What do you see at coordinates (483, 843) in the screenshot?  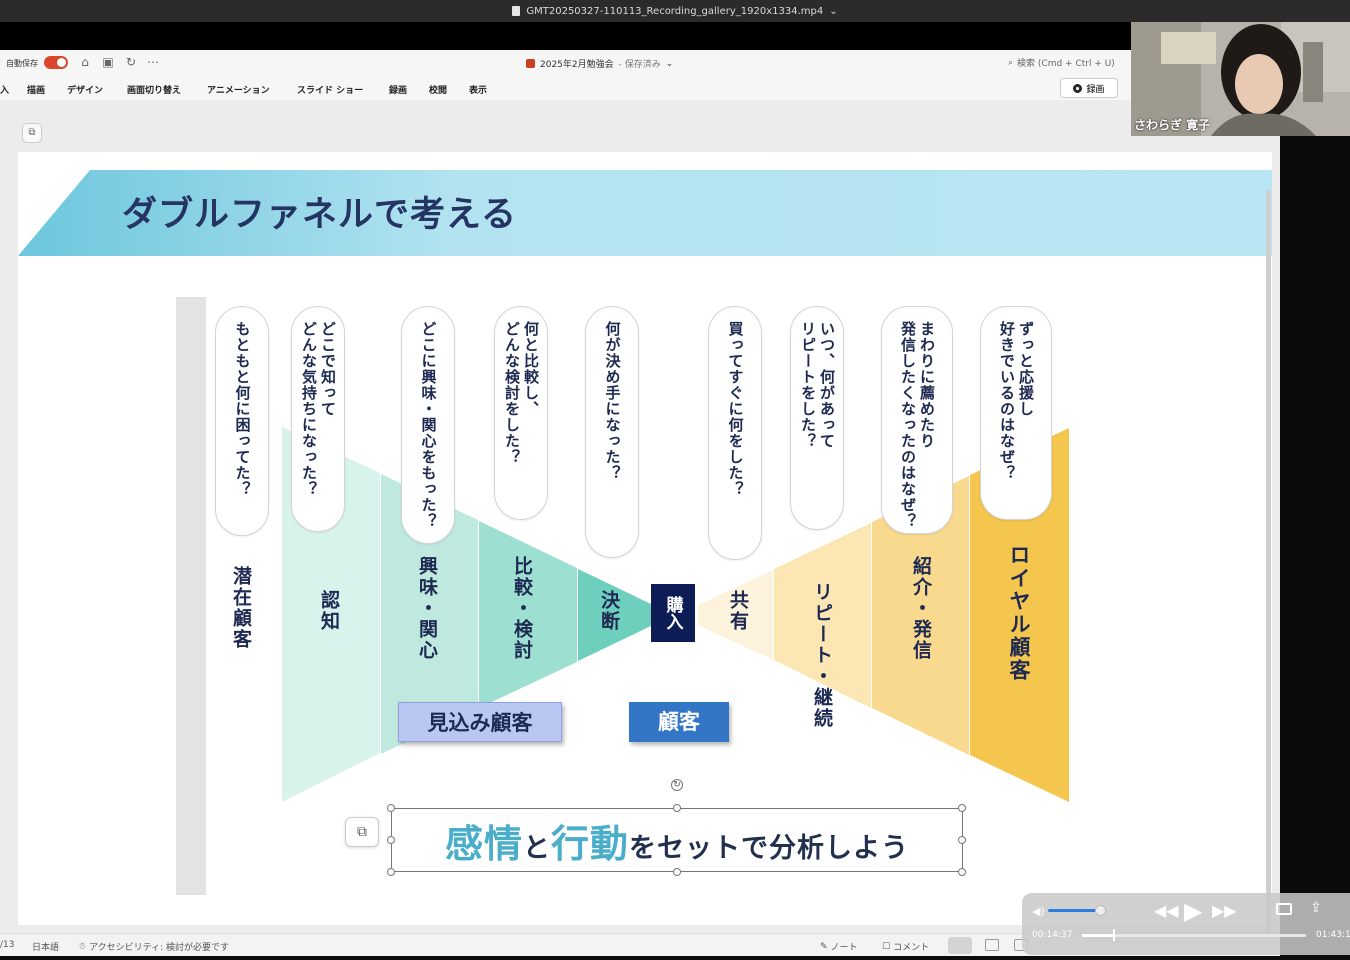 I see `summary-emotion: 感情` at bounding box center [483, 843].